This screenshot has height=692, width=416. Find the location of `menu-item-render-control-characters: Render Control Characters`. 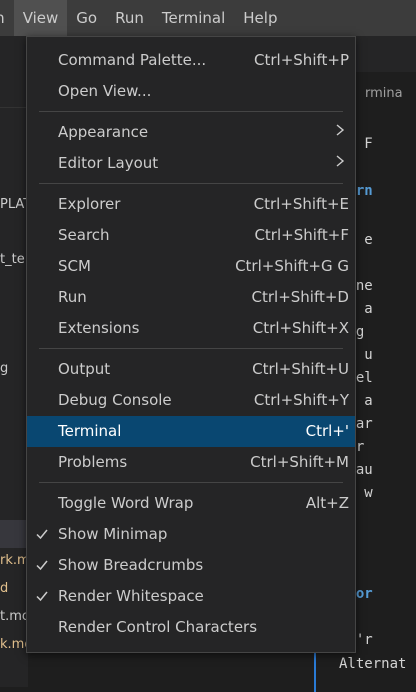

menu-item-render-control-characters: Render Control Characters is located at coordinates (191, 627).